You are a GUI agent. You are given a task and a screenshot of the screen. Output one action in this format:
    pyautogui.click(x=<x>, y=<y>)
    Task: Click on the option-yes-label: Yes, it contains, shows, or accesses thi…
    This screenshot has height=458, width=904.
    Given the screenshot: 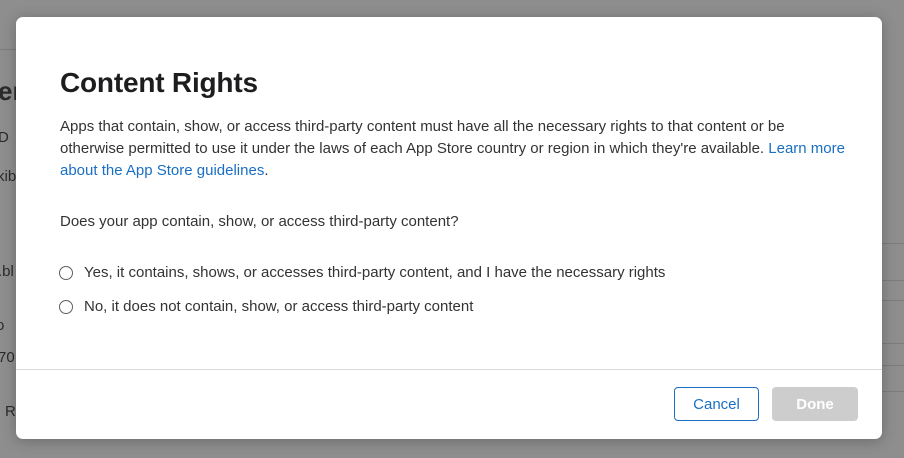 What is the action you would take?
    pyautogui.click(x=374, y=272)
    